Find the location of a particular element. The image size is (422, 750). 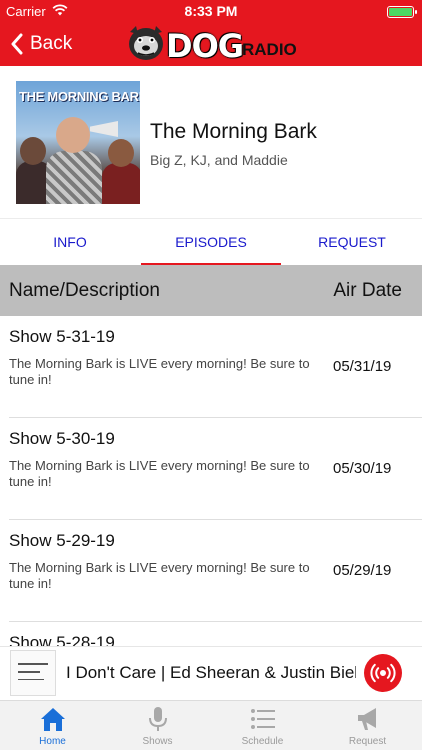

tab-schedule: Schedule is located at coordinates (262, 725).